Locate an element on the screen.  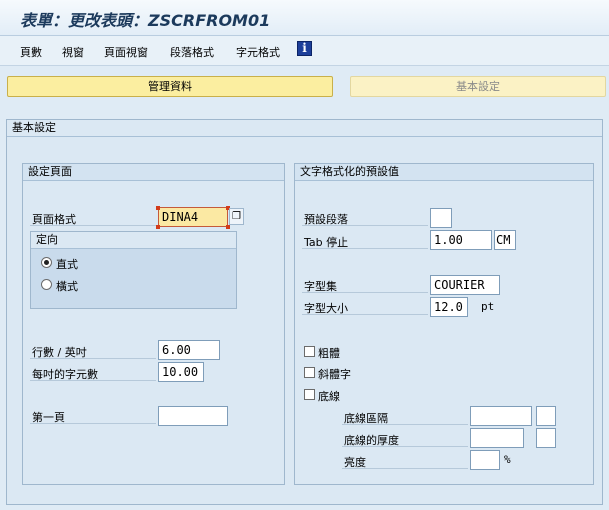
font-size-input: 12.0 is located at coordinates (449, 307).